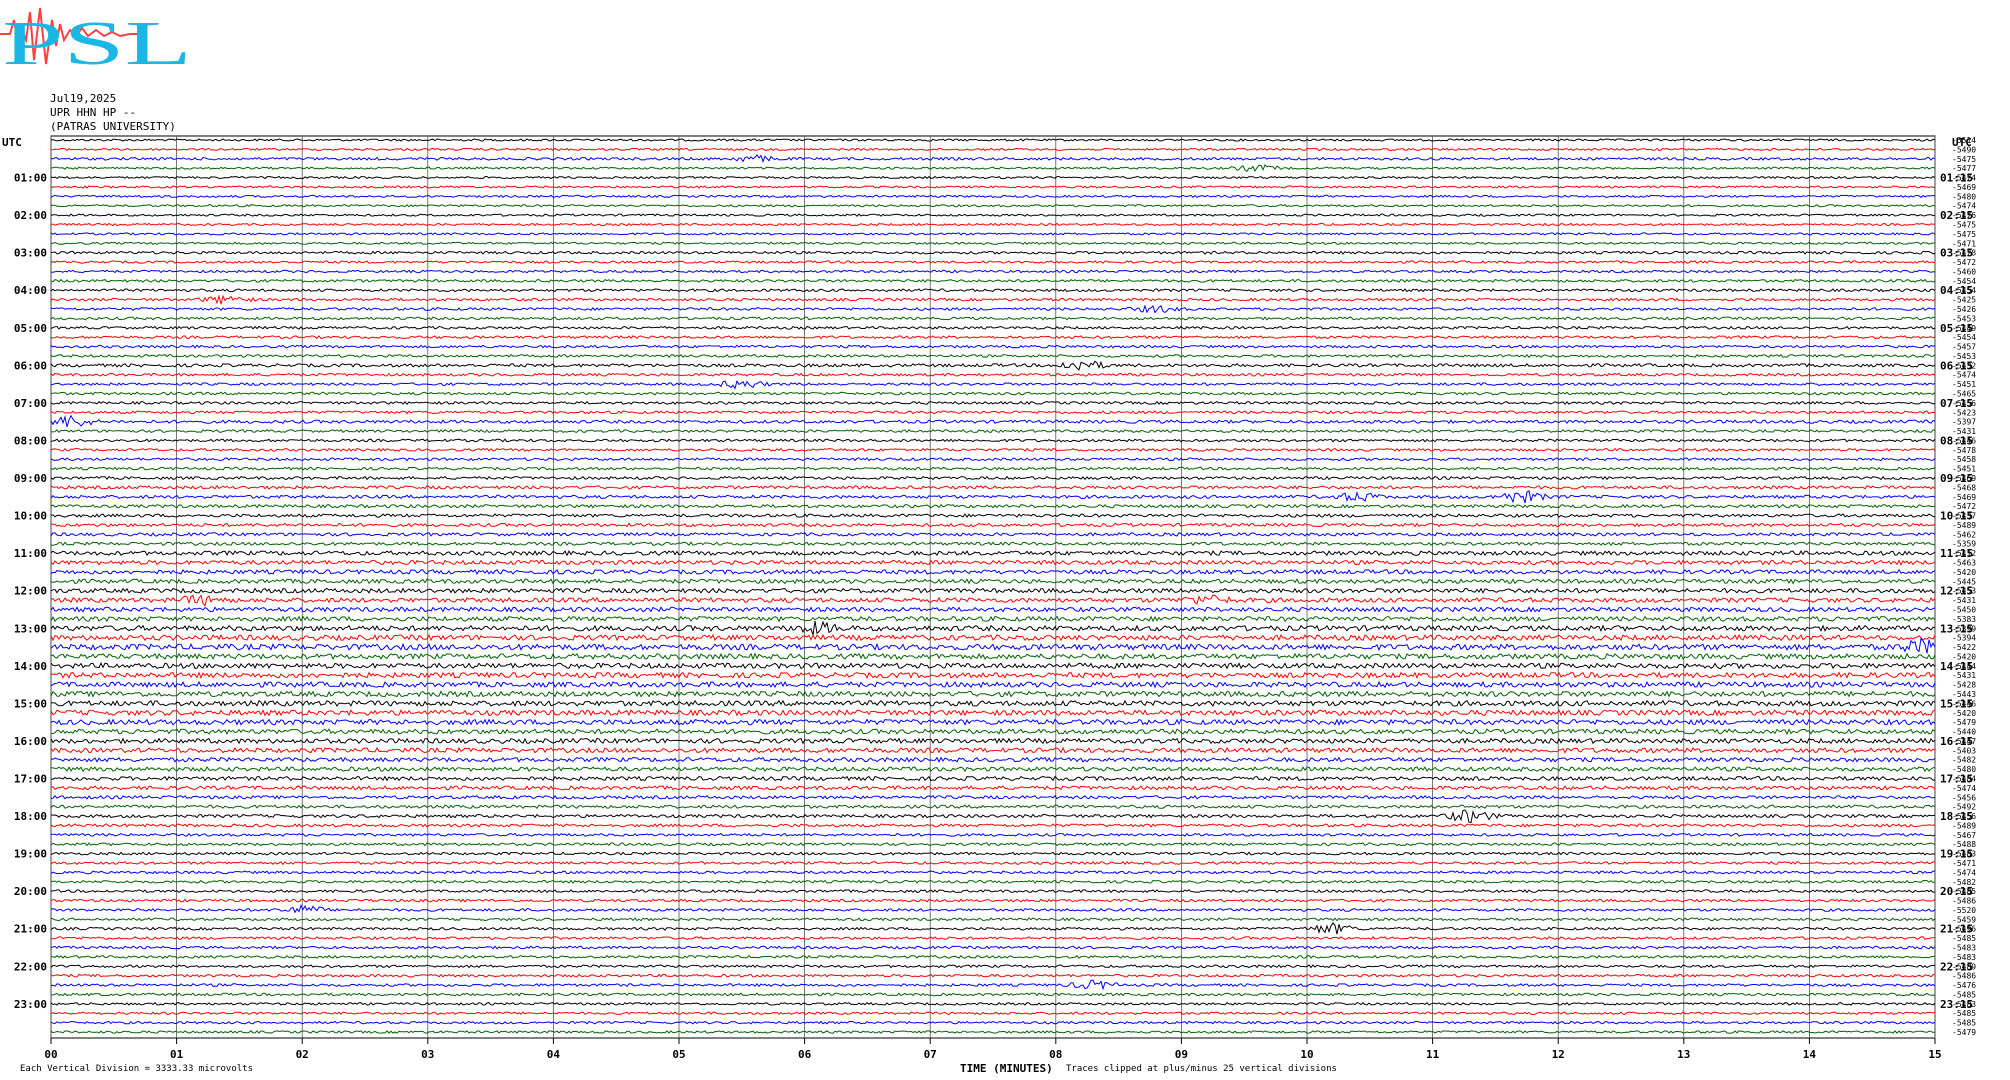  I want to click on trace-offset-label: -5462, so click(1964, 534).